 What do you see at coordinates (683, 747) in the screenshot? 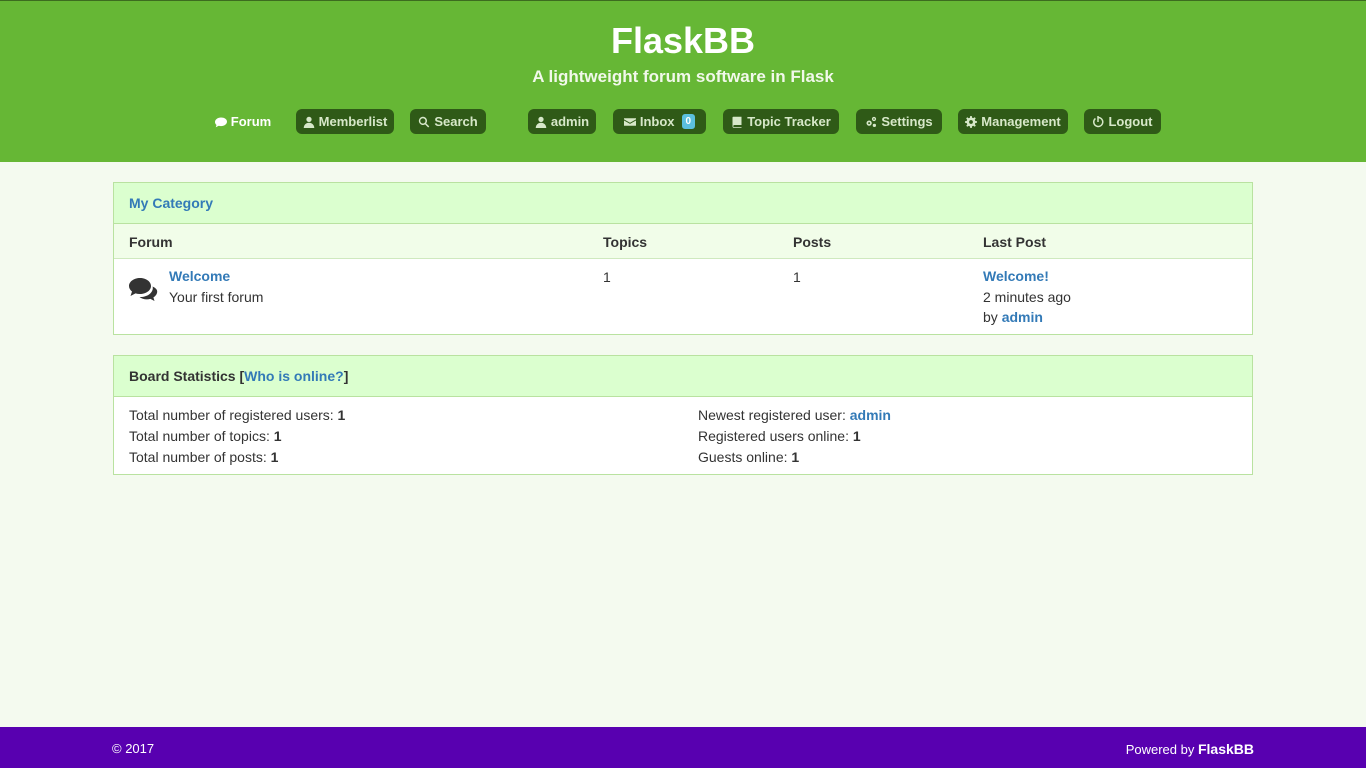
I see `site-footer: © 2017 Powered by FlaskBB` at bounding box center [683, 747].